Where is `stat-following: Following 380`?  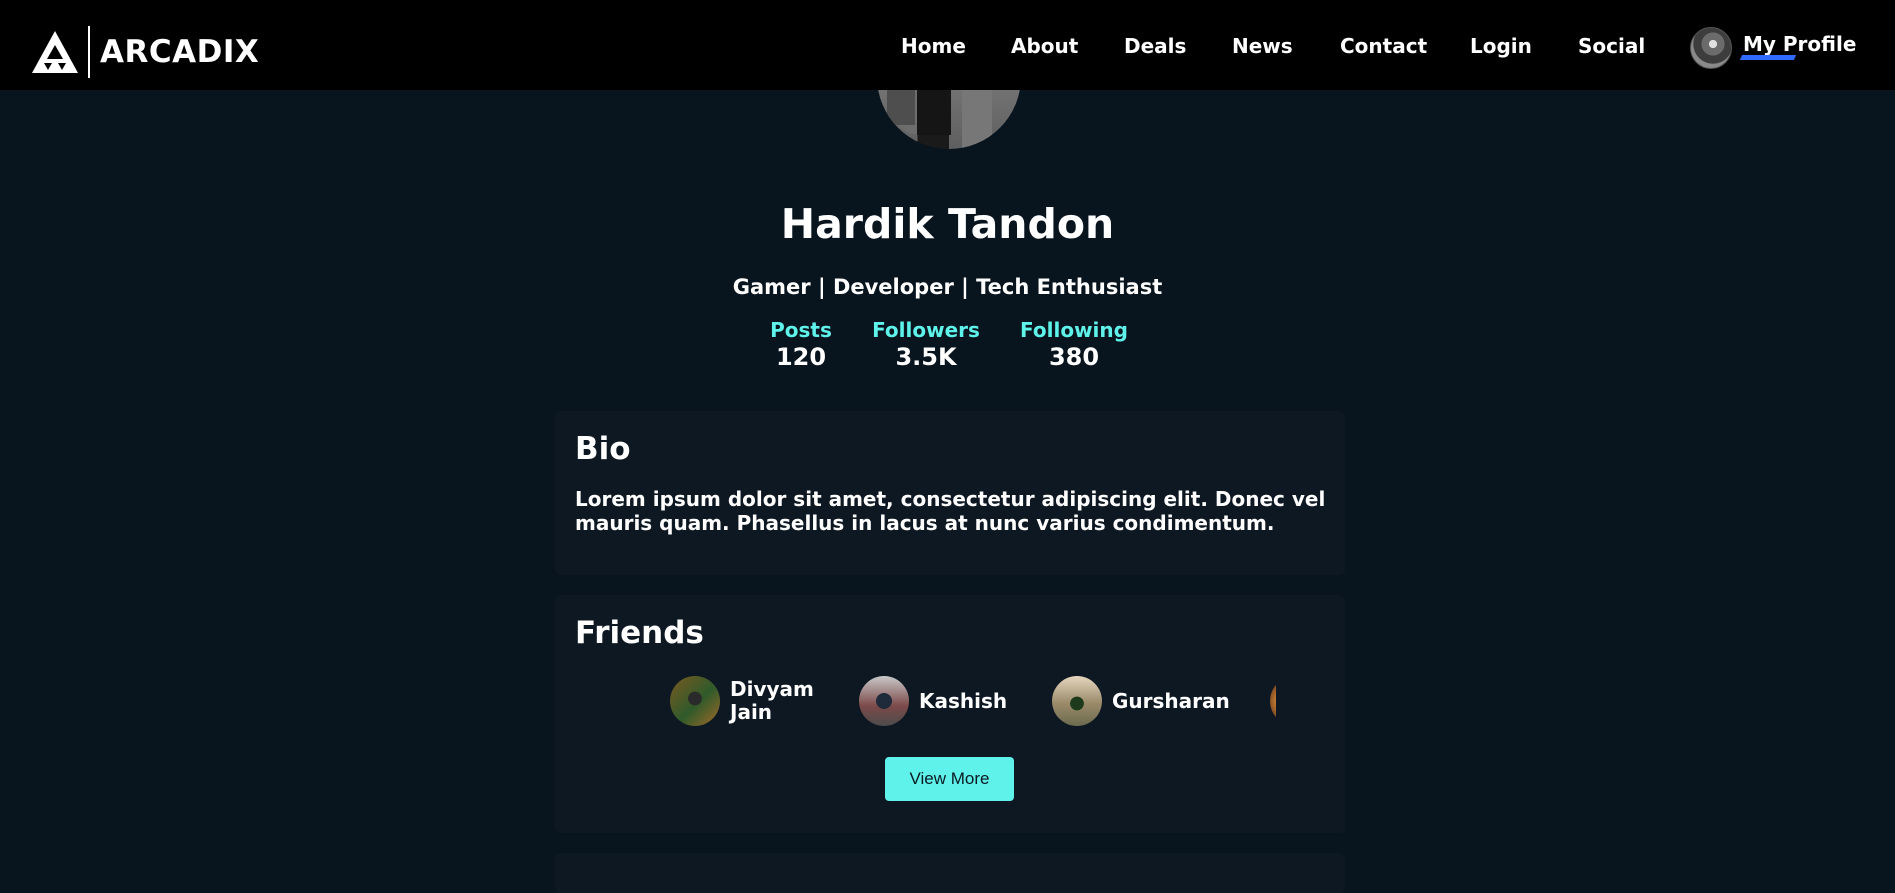 stat-following: Following 380 is located at coordinates (1074, 345).